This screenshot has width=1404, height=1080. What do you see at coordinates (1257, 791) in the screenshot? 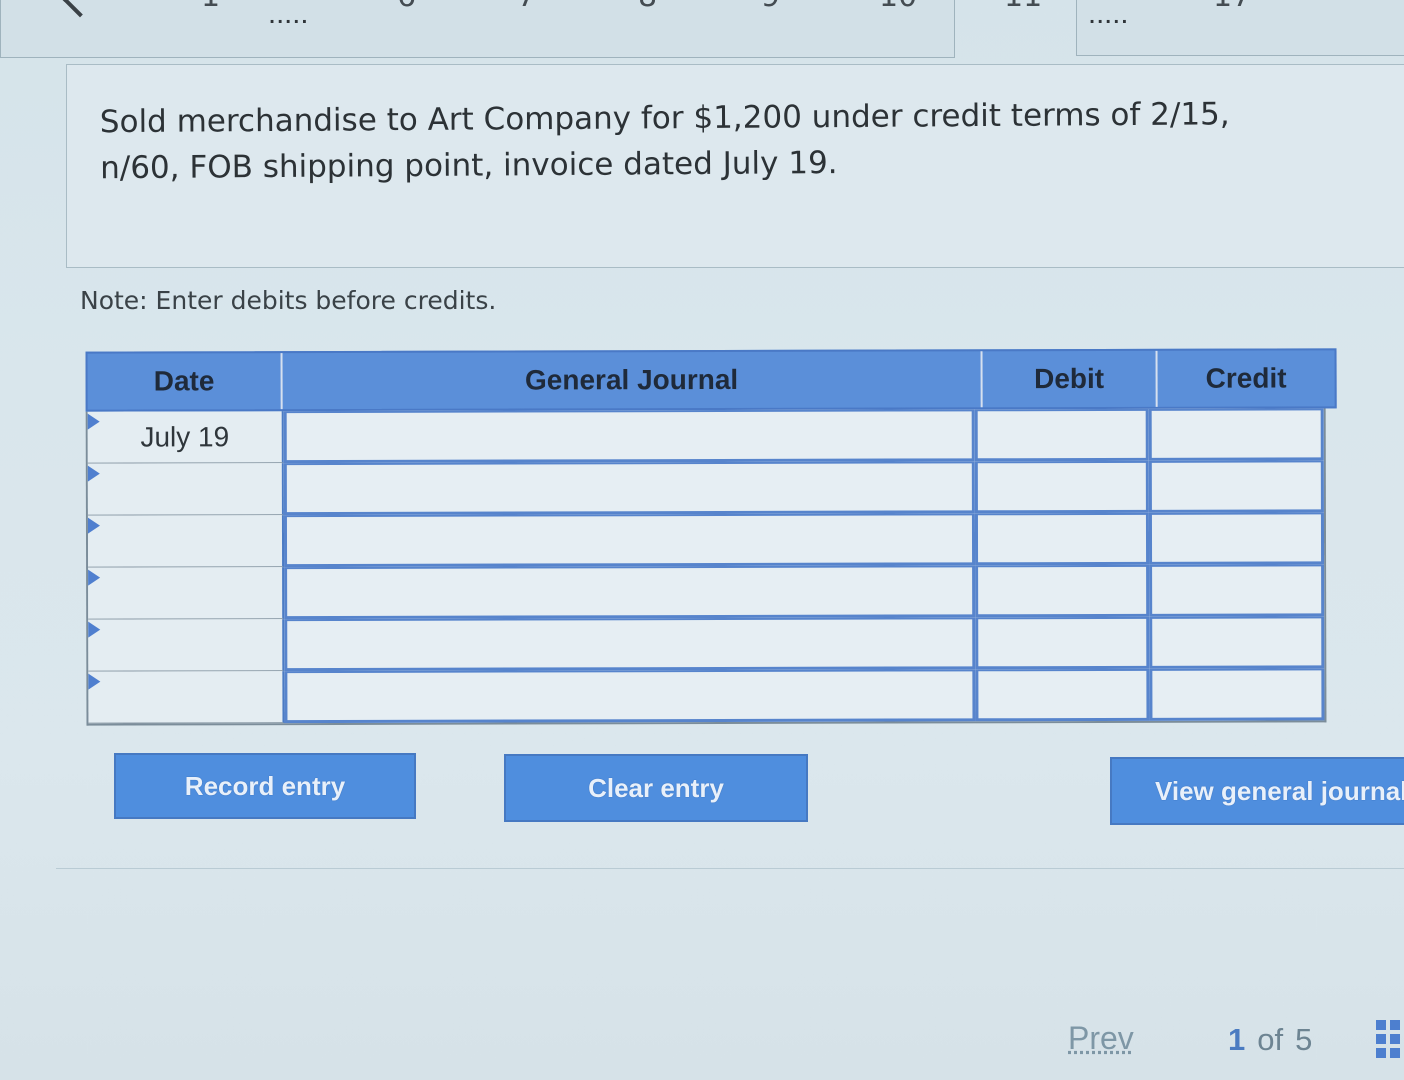
I see `view-general-journal-button: View general journal` at bounding box center [1257, 791].